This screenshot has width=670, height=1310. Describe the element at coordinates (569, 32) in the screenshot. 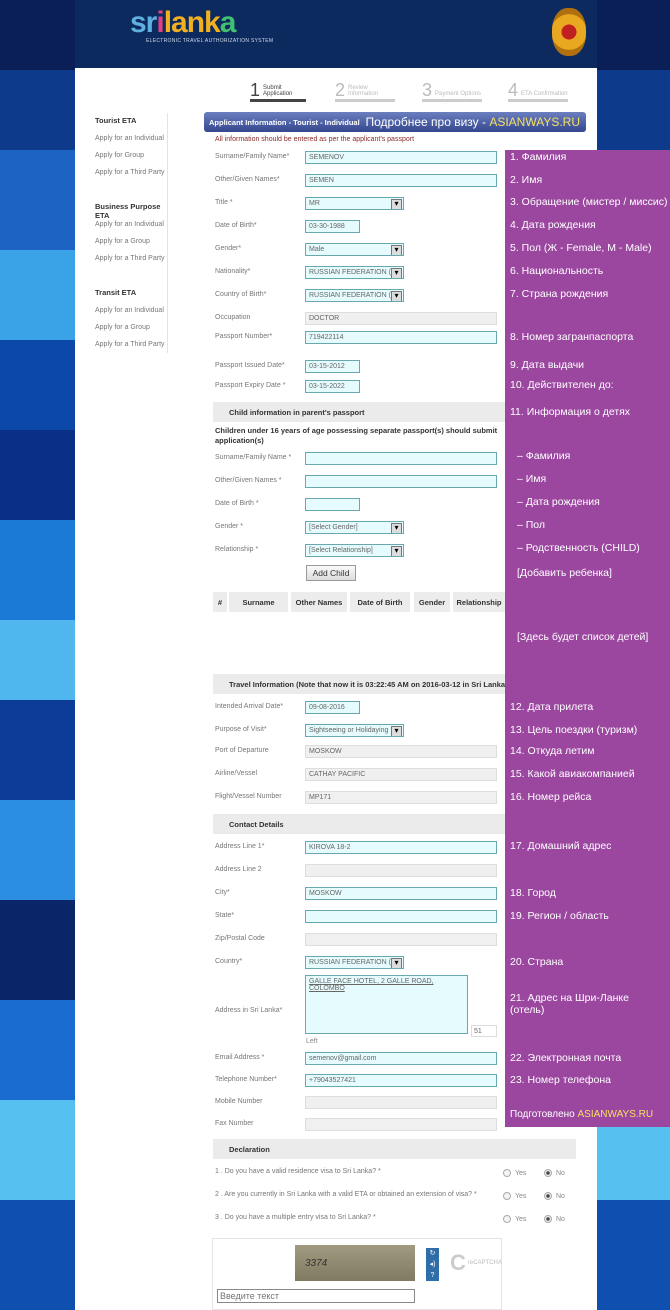

I see `emblem-icon` at that location.